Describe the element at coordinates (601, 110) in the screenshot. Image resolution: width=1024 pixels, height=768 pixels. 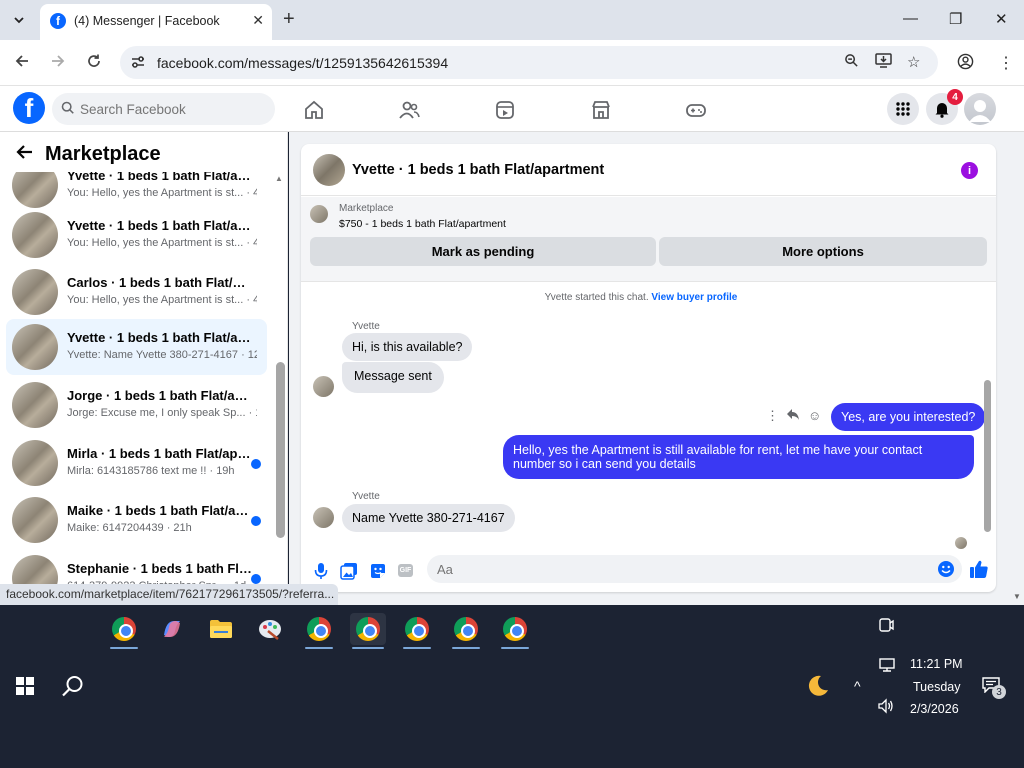
I see `marketplace-icon` at that location.